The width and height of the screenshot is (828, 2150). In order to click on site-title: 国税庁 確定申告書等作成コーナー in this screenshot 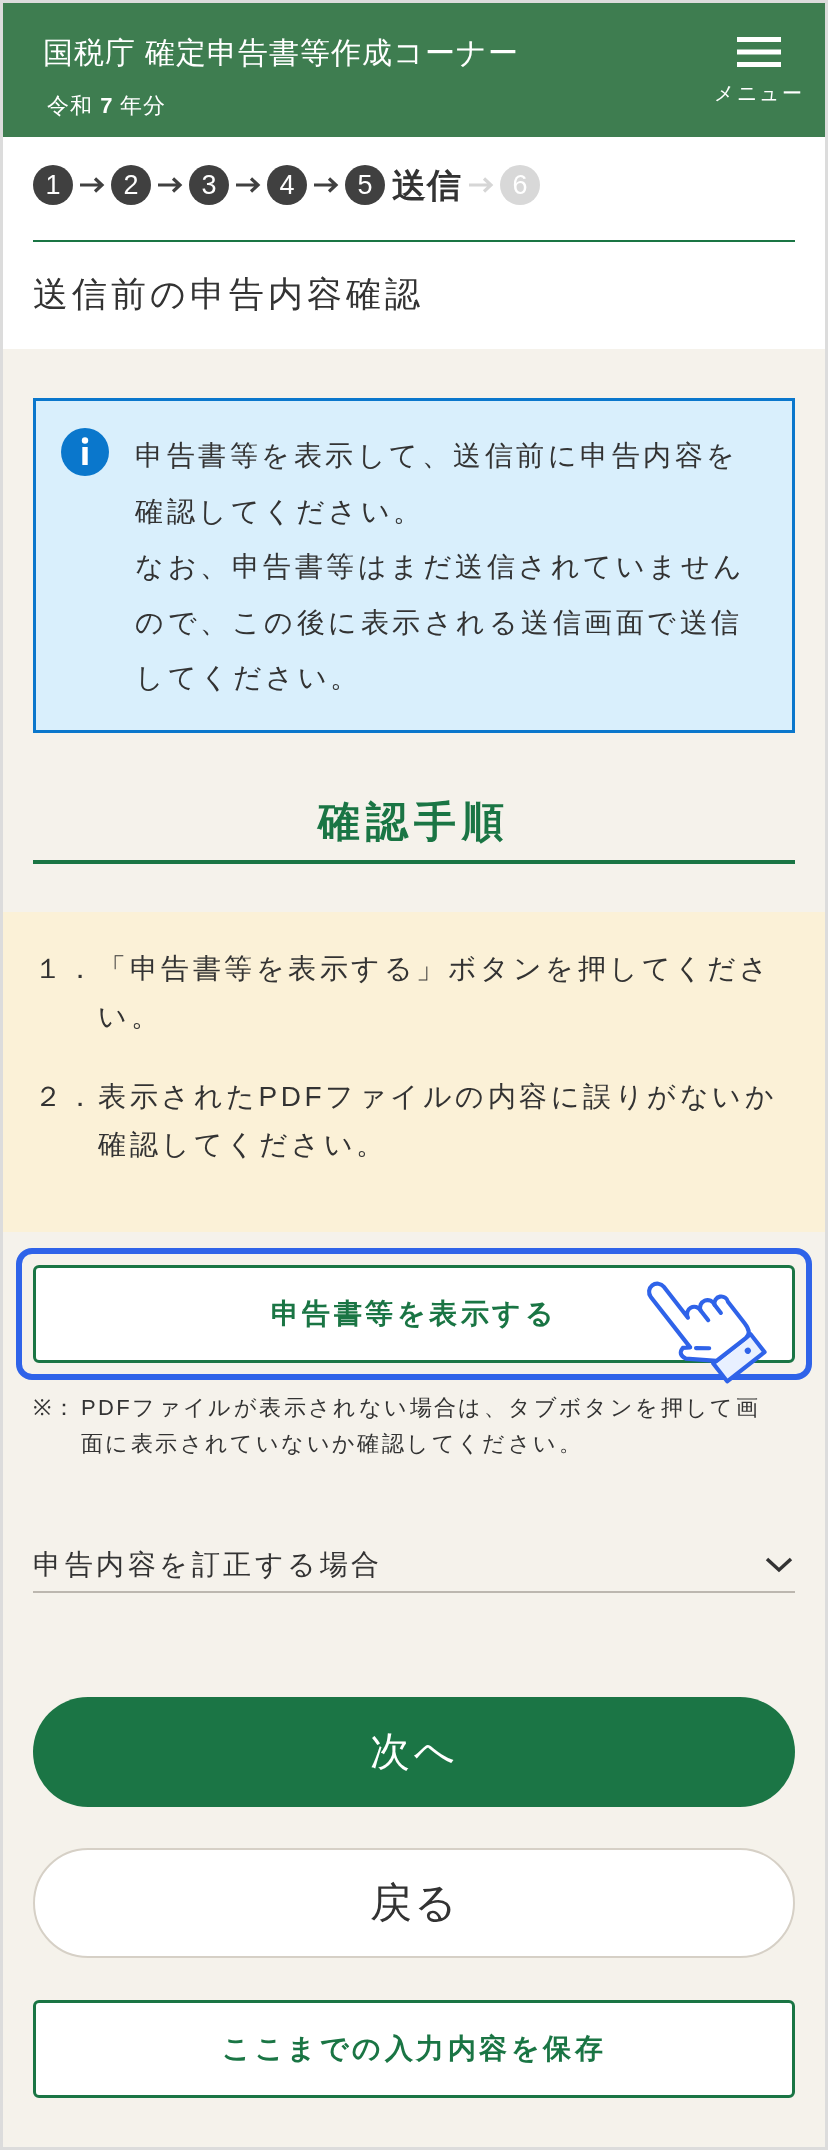, I will do `click(281, 53)`.